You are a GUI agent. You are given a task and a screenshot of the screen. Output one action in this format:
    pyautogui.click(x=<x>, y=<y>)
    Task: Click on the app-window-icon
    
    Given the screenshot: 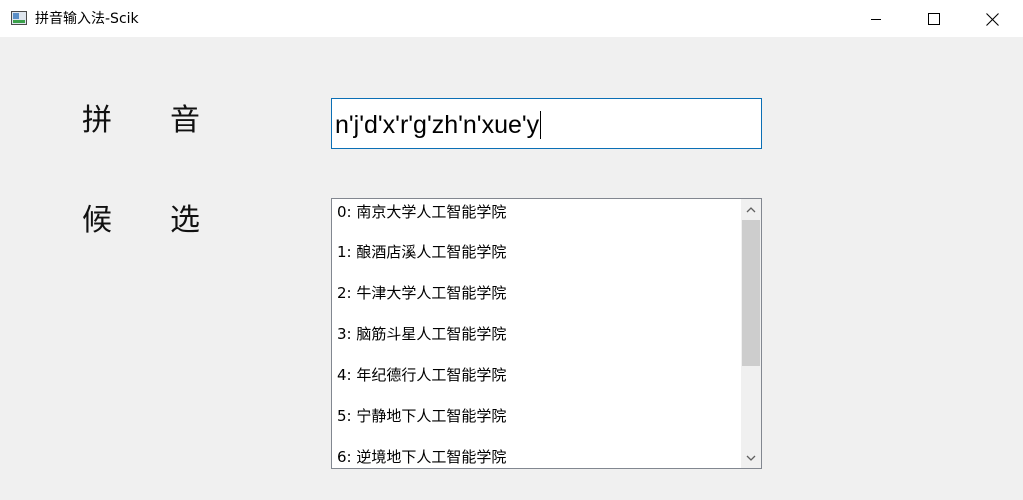 What is the action you would take?
    pyautogui.click(x=19, y=18)
    